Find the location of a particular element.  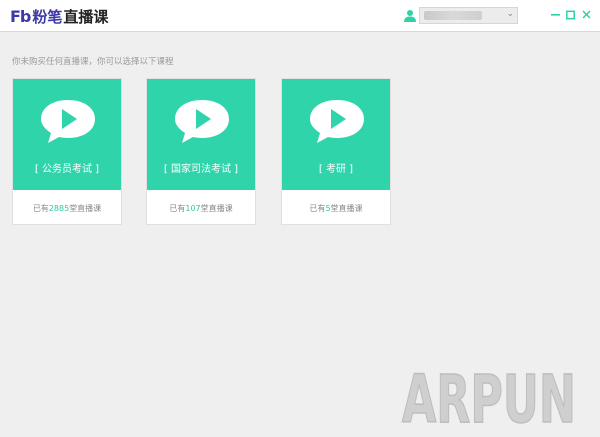

maximize-button is located at coordinates (570, 16).